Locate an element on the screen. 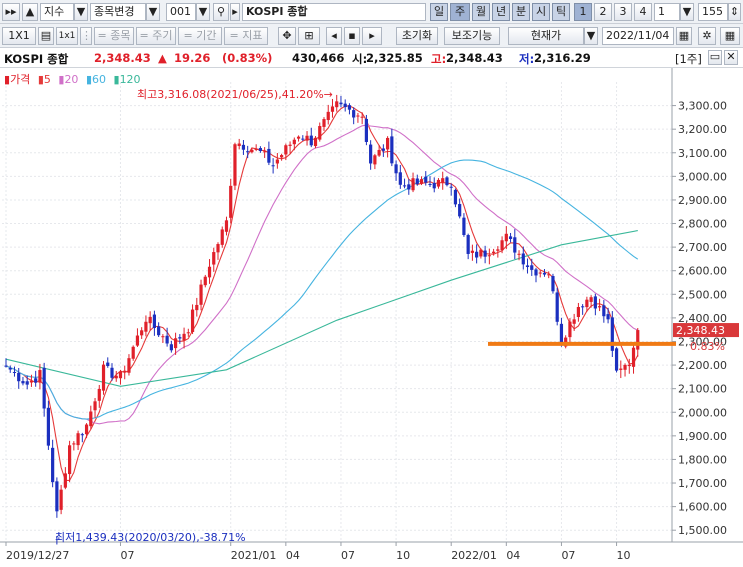 This screenshot has height=567, width=743. scroll-left-icon: ◂ is located at coordinates (334, 36).